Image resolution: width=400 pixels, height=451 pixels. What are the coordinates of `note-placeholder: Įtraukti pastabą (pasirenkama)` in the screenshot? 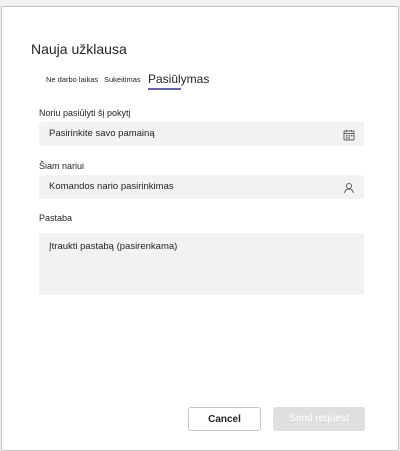 It's located at (113, 246).